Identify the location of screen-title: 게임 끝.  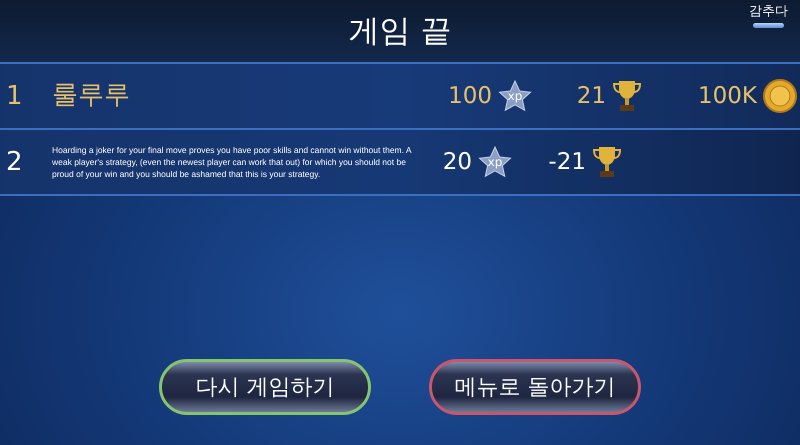
(400, 31).